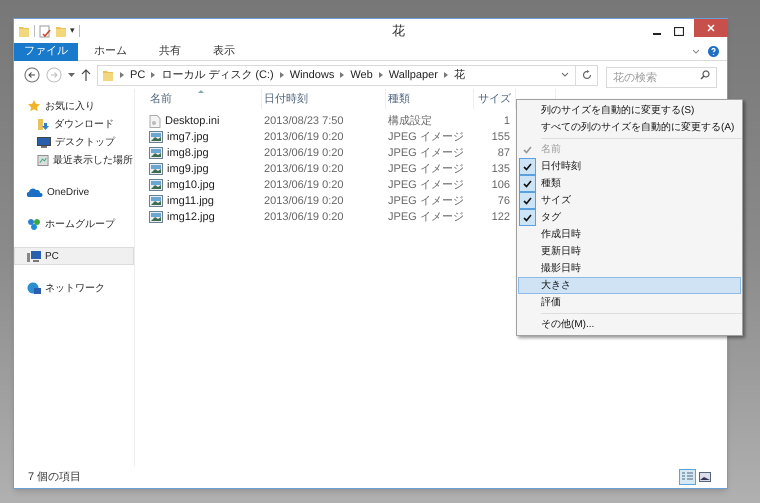 The image size is (760, 503). Describe the element at coordinates (312, 75) in the screenshot. I see `breadcrumb: Windows` at that location.